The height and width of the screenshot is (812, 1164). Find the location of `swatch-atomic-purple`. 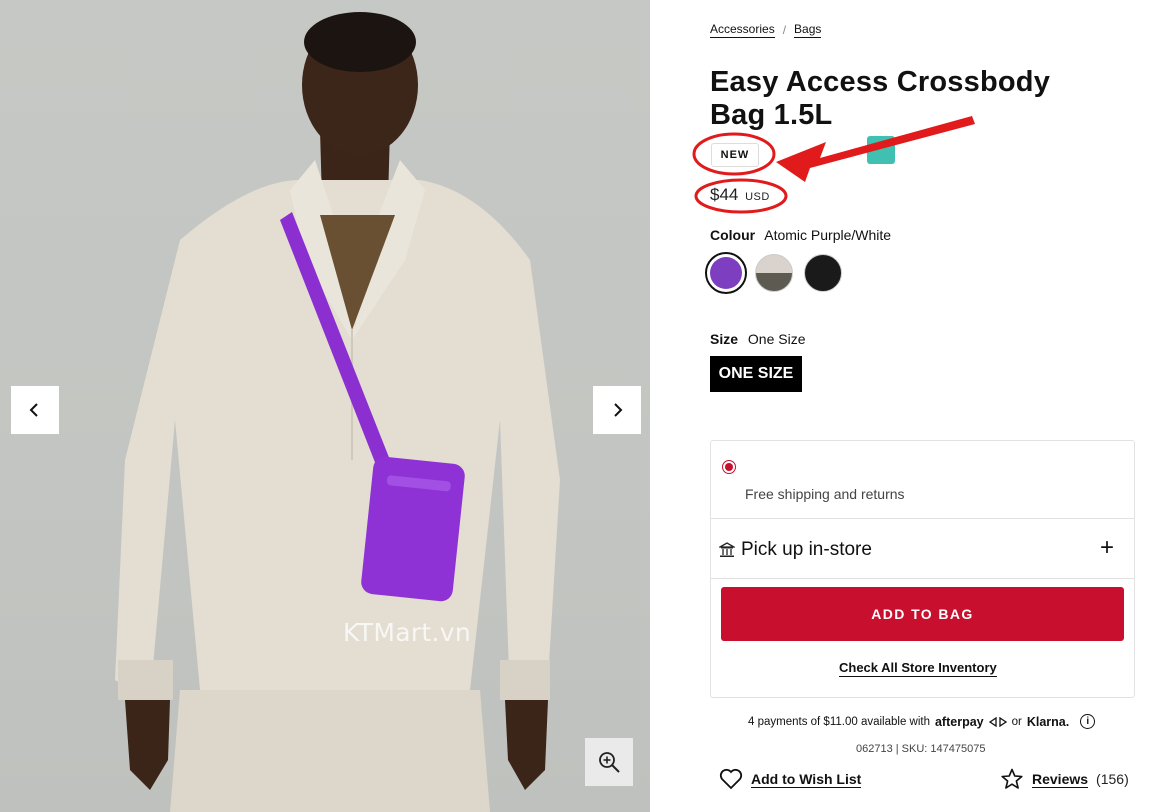

swatch-atomic-purple is located at coordinates (726, 273).